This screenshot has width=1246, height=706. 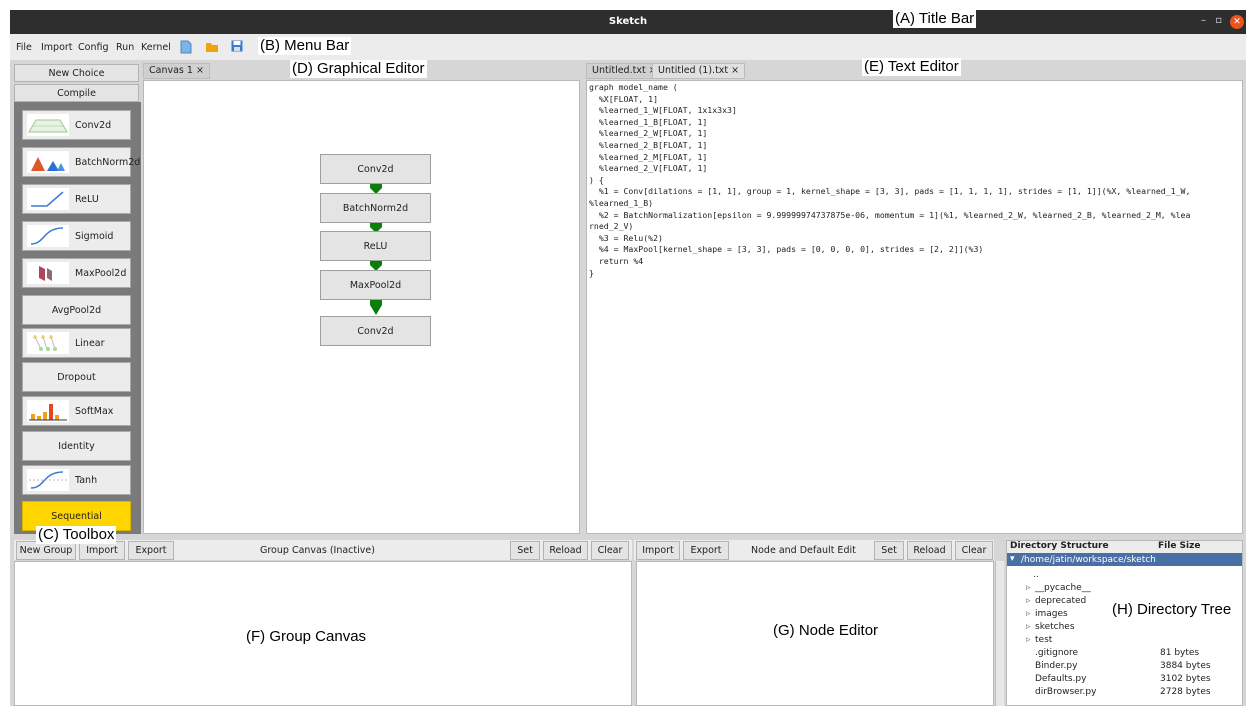 I want to click on linear-icon, so click(x=48, y=343).